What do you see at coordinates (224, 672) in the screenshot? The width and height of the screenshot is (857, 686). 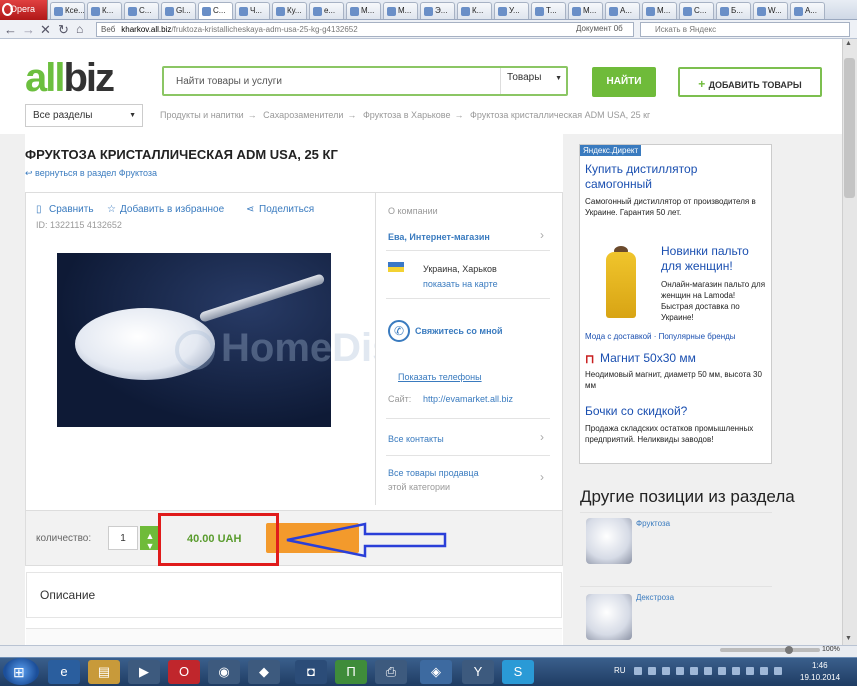 I see `chrome-icon: ◉` at bounding box center [224, 672].